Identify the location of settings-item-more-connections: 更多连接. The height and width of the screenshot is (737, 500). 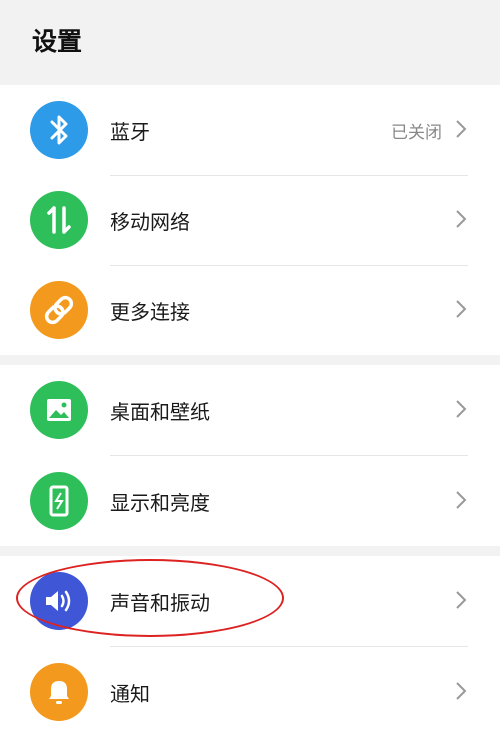
(250, 310).